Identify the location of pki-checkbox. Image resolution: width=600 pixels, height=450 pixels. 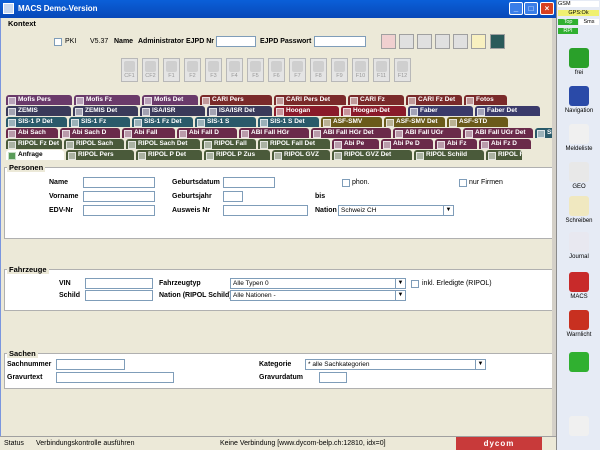
(58, 42).